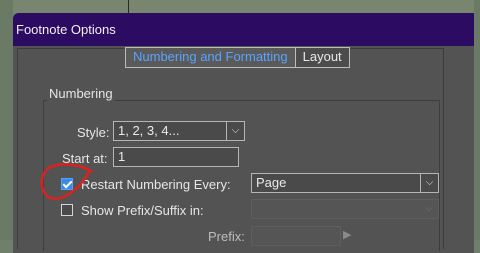  What do you see at coordinates (243, 29) in the screenshot?
I see `title-bar: Footnote Options` at bounding box center [243, 29].